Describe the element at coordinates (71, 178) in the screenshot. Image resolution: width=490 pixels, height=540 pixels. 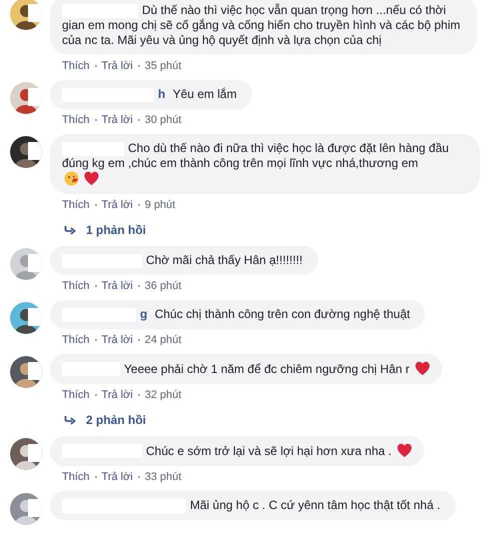
I see `kiss-face-icon` at that location.